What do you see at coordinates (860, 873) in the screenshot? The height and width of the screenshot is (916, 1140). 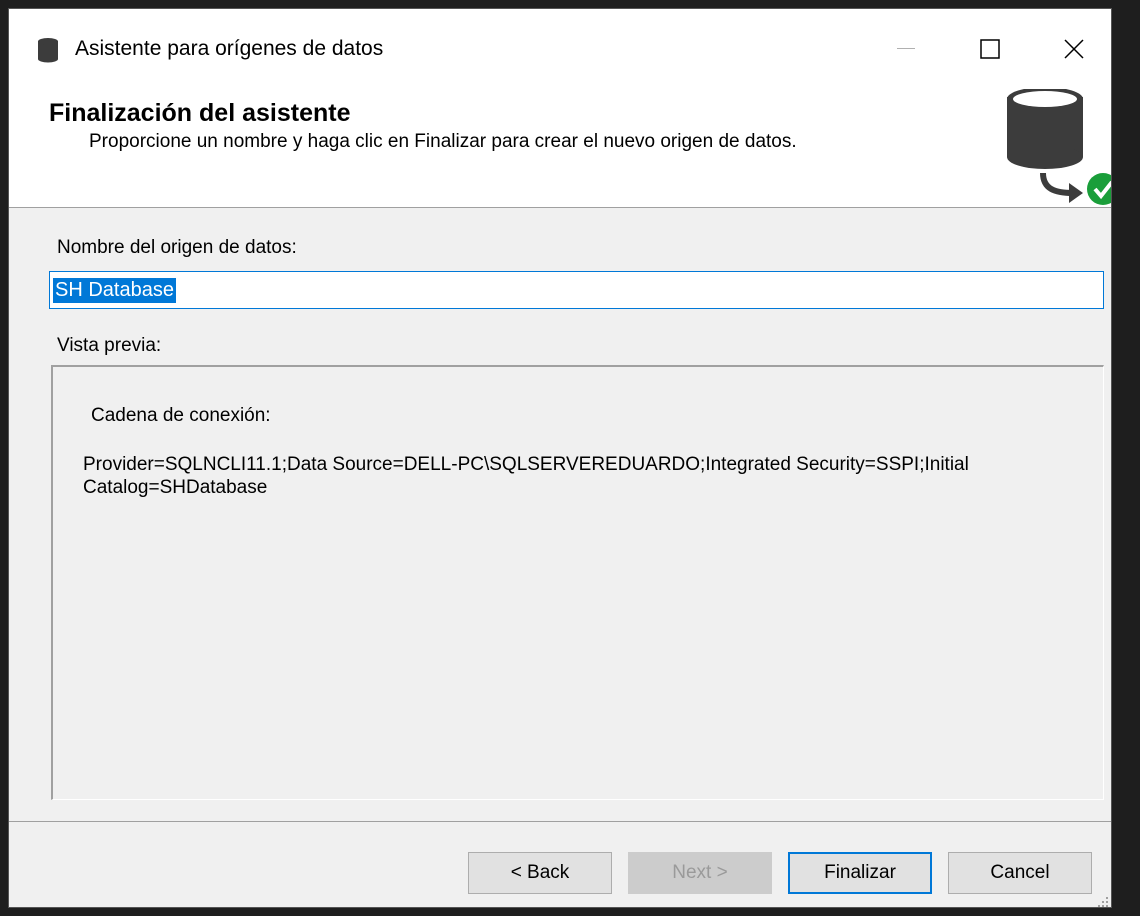 I see `finish-button: Finalizar` at bounding box center [860, 873].